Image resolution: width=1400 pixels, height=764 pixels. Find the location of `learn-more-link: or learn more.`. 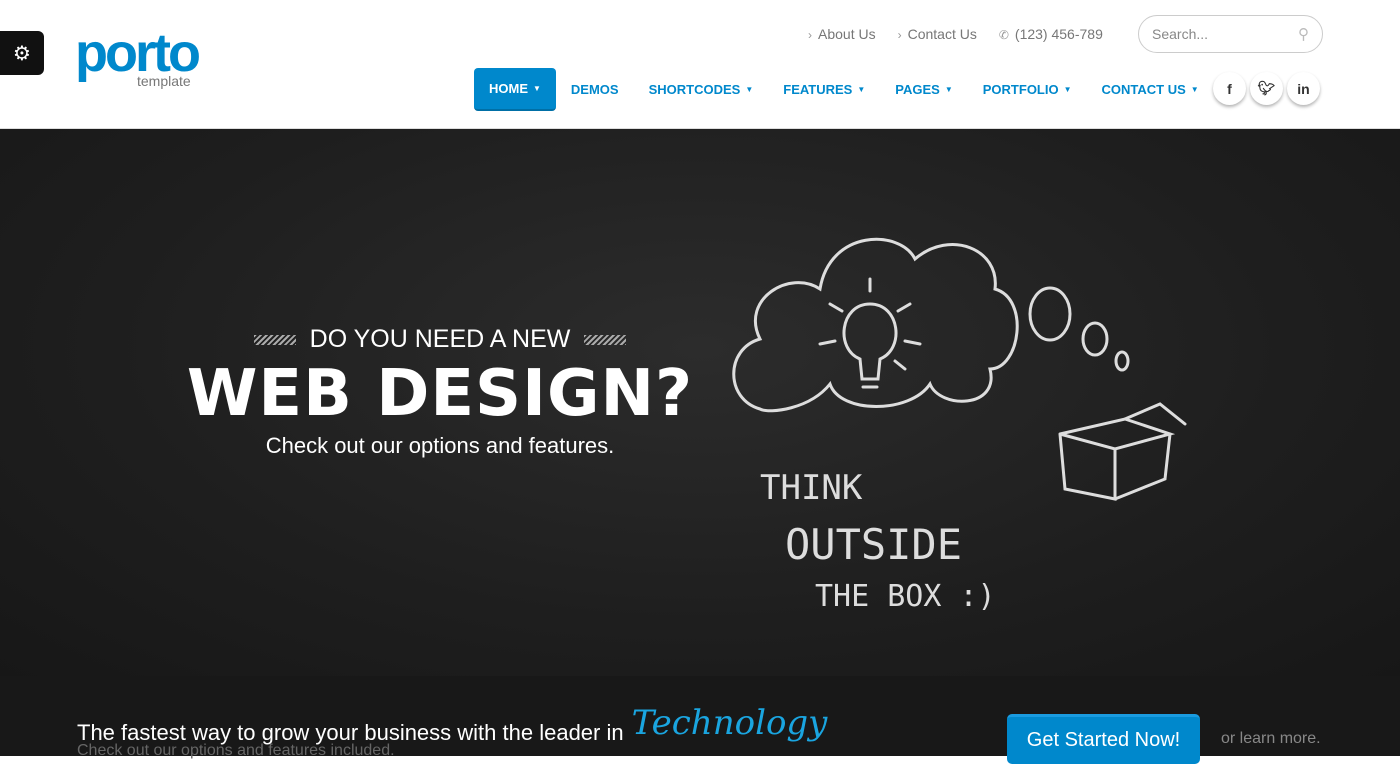

learn-more-link: or learn more. is located at coordinates (1271, 739).